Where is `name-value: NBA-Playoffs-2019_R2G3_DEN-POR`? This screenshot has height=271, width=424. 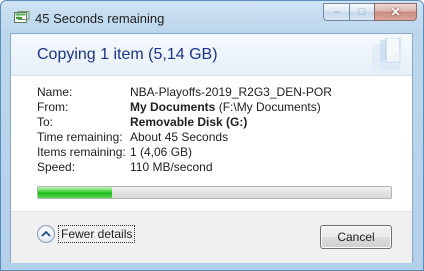 name-value: NBA-Playoffs-2019_R2G3_DEN-POR is located at coordinates (231, 92).